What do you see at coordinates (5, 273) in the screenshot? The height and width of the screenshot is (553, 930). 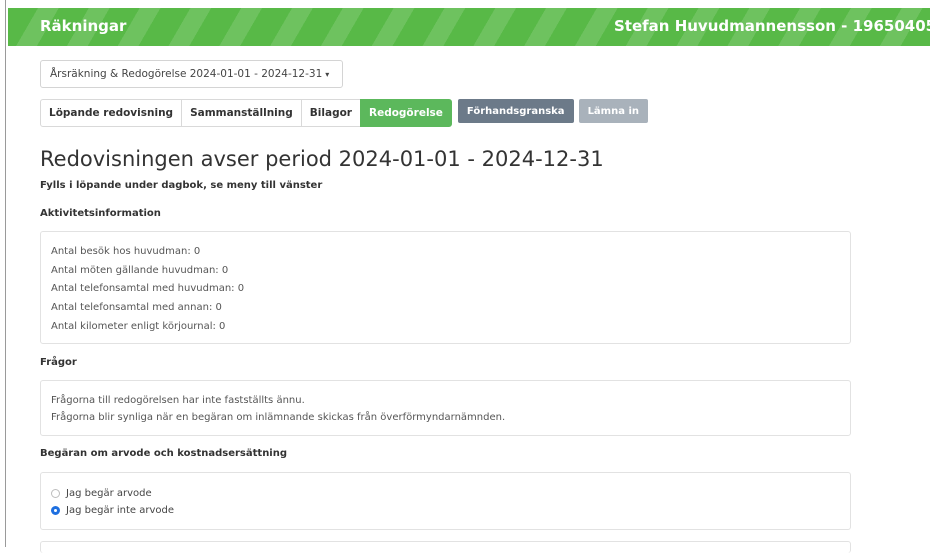 I see `window-edge` at bounding box center [5, 273].